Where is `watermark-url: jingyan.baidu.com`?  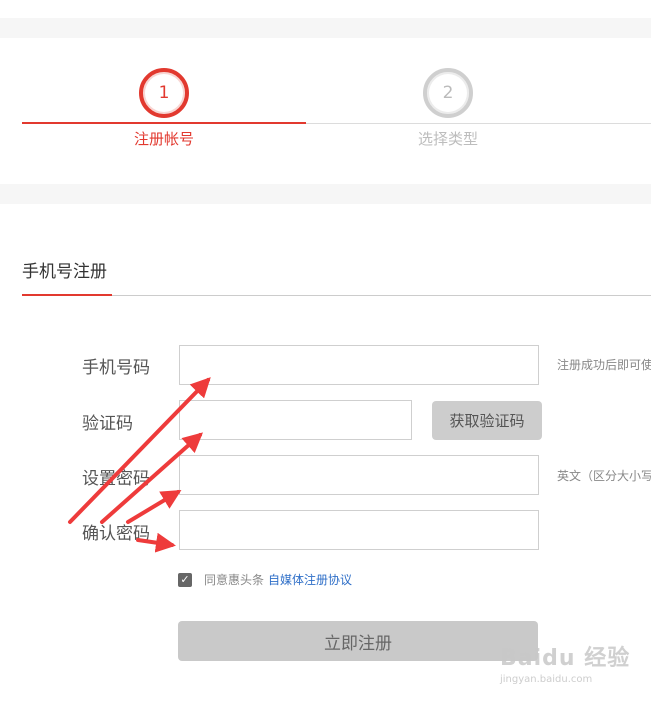
watermark-url: jingyan.baidu.com is located at coordinates (546, 679).